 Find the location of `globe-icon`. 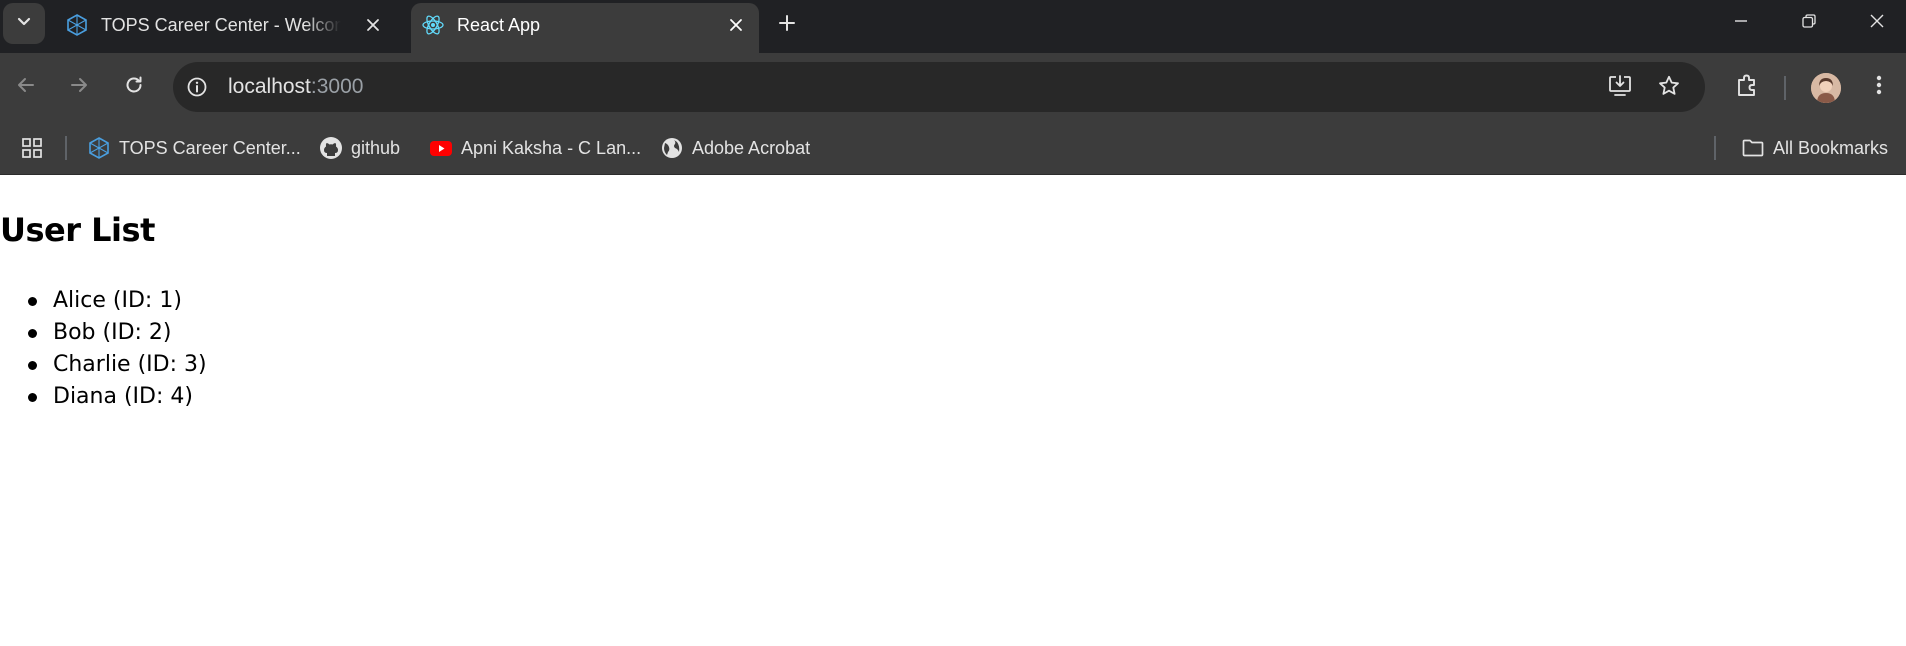

globe-icon is located at coordinates (672, 148).